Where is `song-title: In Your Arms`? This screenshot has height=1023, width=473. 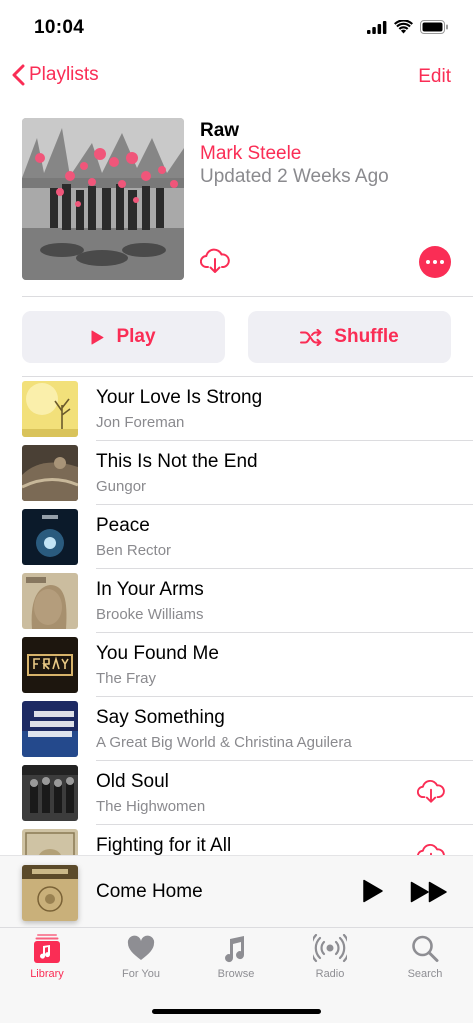 song-title: In Your Arms is located at coordinates (150, 589).